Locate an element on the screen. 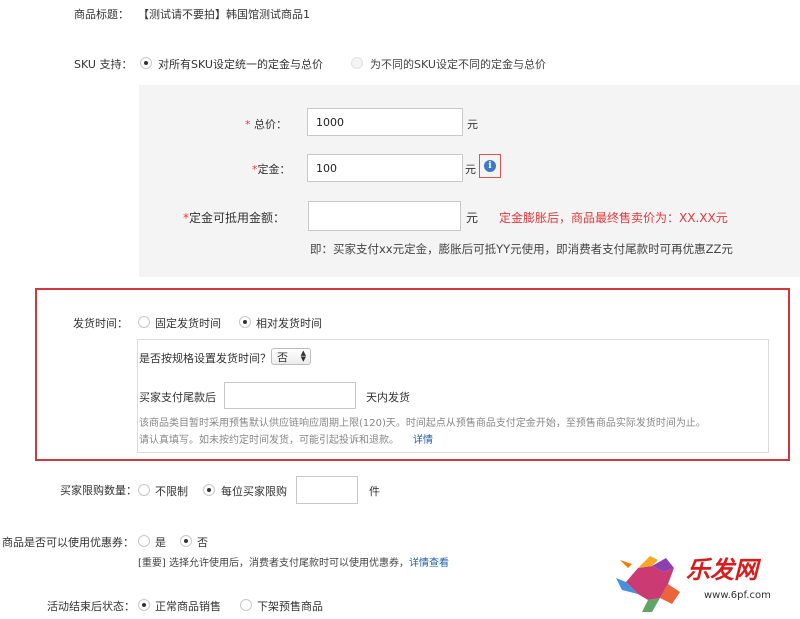 This screenshot has width=800, height=619. offset-label-text: 定金可抵用金额： is located at coordinates (237, 218).